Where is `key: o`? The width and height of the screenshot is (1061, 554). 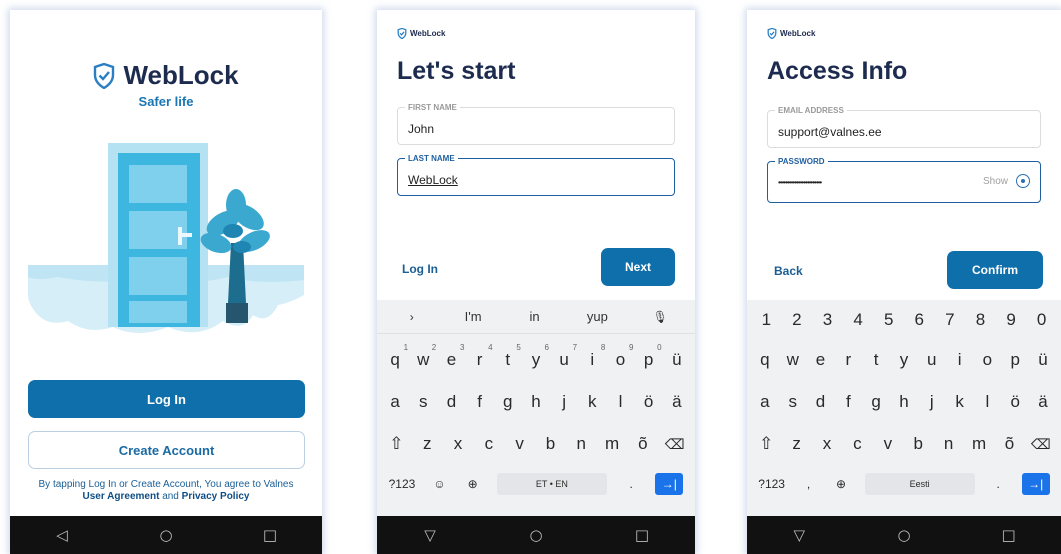
key: o is located at coordinates (987, 360).